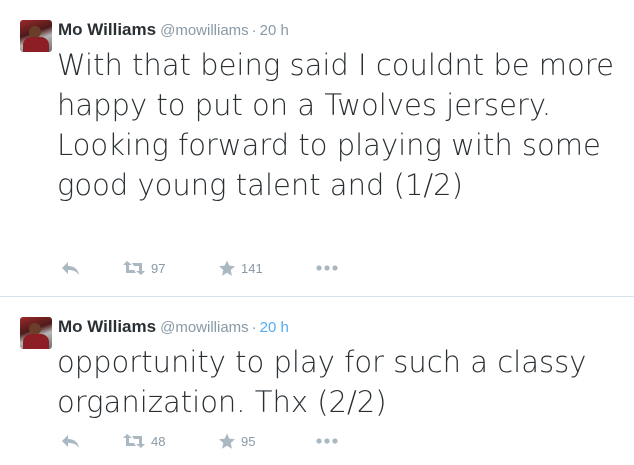 The width and height of the screenshot is (634, 465). Describe the element at coordinates (248, 441) in the screenshot. I see `favorite-count: 95` at that location.